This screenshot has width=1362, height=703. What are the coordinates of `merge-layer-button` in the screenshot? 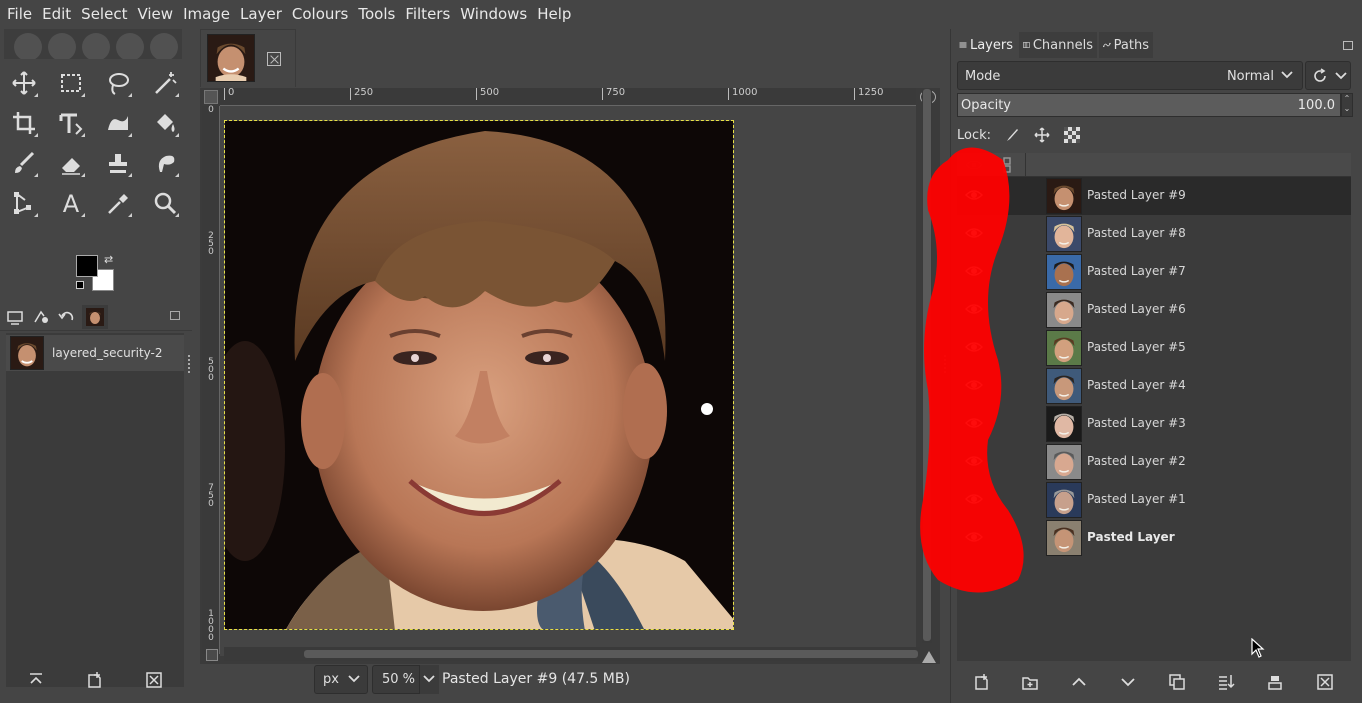 It's located at (1226, 682).